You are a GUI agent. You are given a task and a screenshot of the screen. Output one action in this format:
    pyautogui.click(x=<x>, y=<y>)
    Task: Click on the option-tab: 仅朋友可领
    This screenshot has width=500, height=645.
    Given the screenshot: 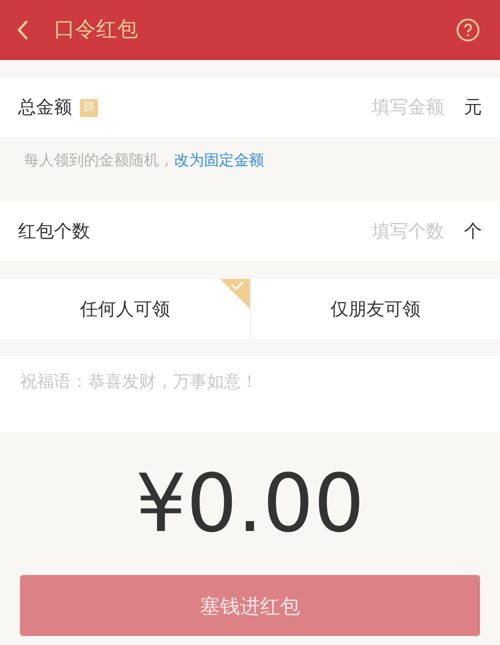 What is the action you would take?
    pyautogui.click(x=375, y=309)
    